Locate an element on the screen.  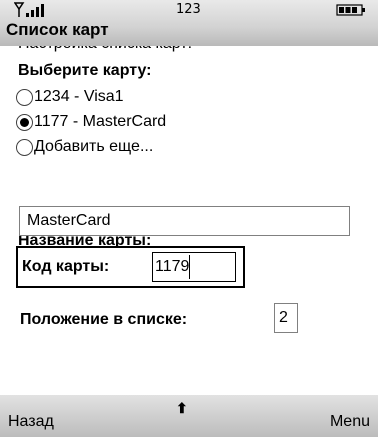
up-arrow-icon: ⬆ is located at coordinates (182, 408).